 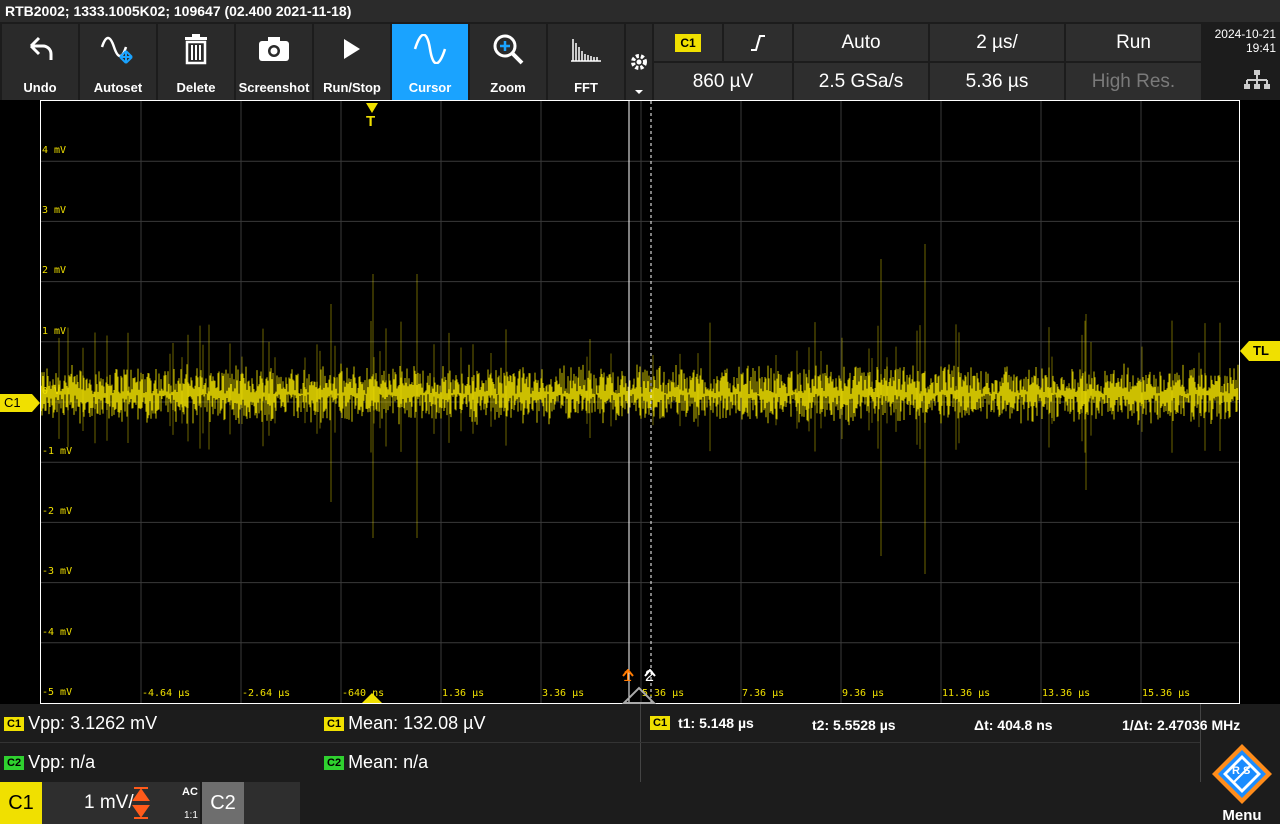 I want to click on trigger-level-label: TL, so click(x=1261, y=350).